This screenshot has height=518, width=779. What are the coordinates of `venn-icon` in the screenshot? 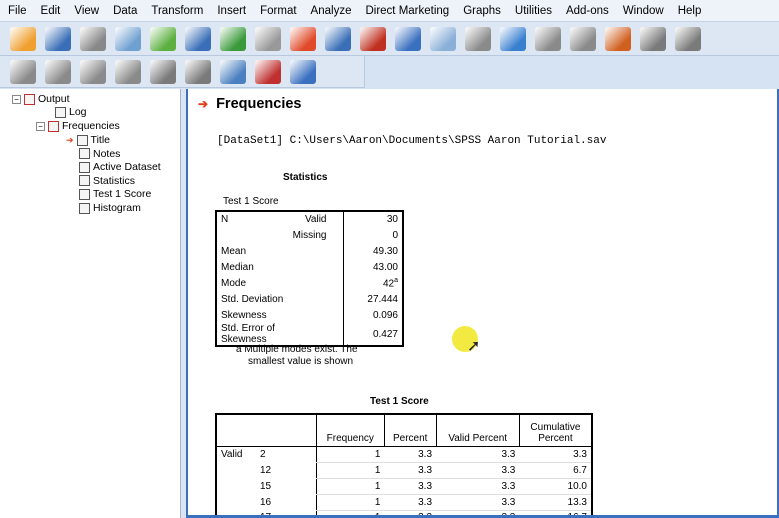 It's located at (443, 38).